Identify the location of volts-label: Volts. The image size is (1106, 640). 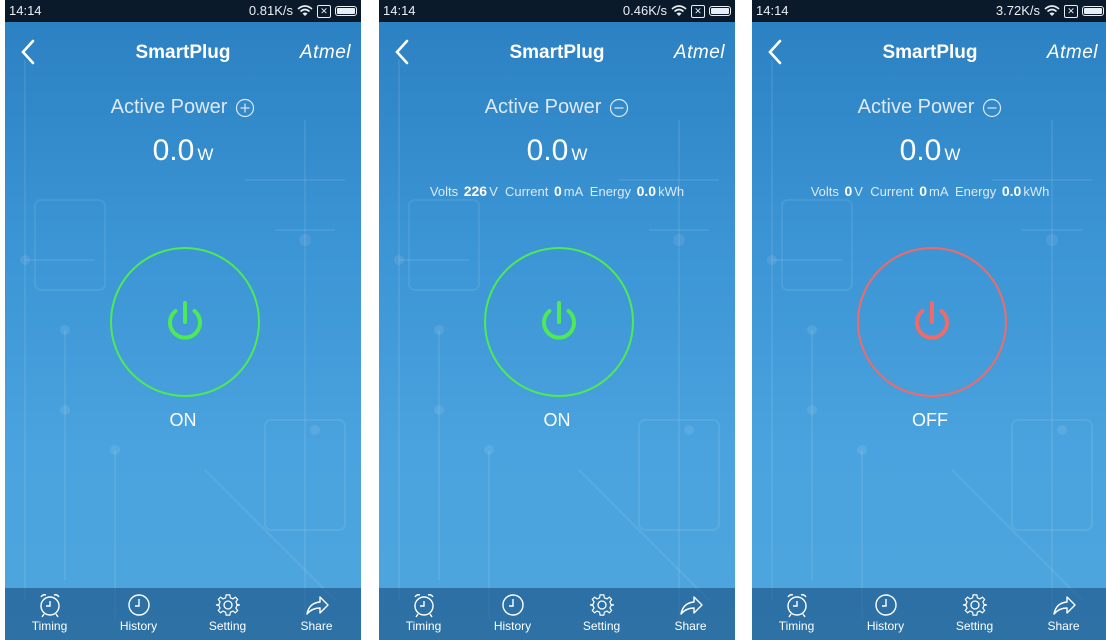
(824, 191).